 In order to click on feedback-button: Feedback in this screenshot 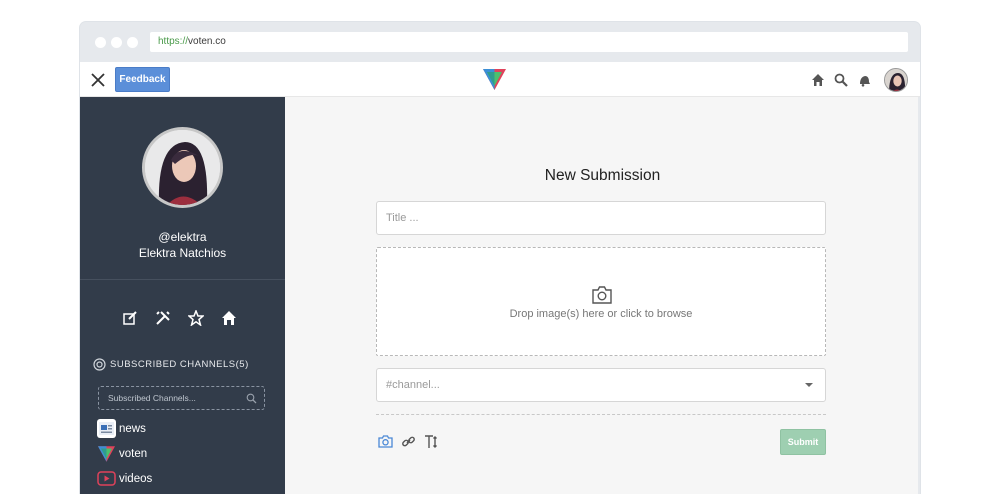, I will do `click(142, 79)`.